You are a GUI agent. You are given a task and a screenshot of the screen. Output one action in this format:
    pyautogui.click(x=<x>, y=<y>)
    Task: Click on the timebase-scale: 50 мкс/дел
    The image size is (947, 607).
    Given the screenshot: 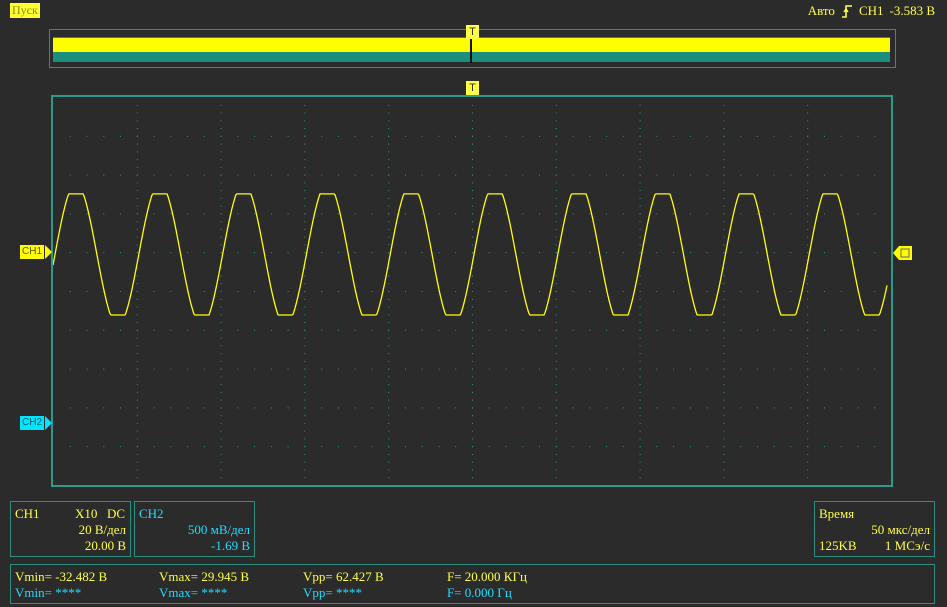 What is the action you would take?
    pyautogui.click(x=900, y=529)
    